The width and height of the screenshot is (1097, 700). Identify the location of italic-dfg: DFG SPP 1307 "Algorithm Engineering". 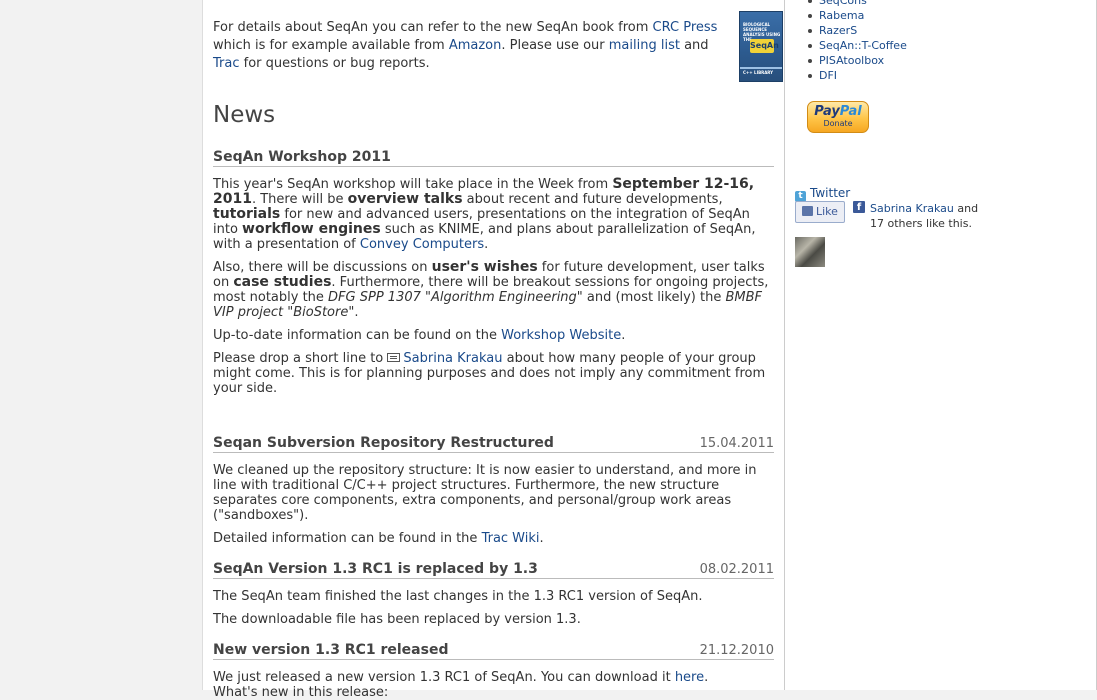
(455, 297).